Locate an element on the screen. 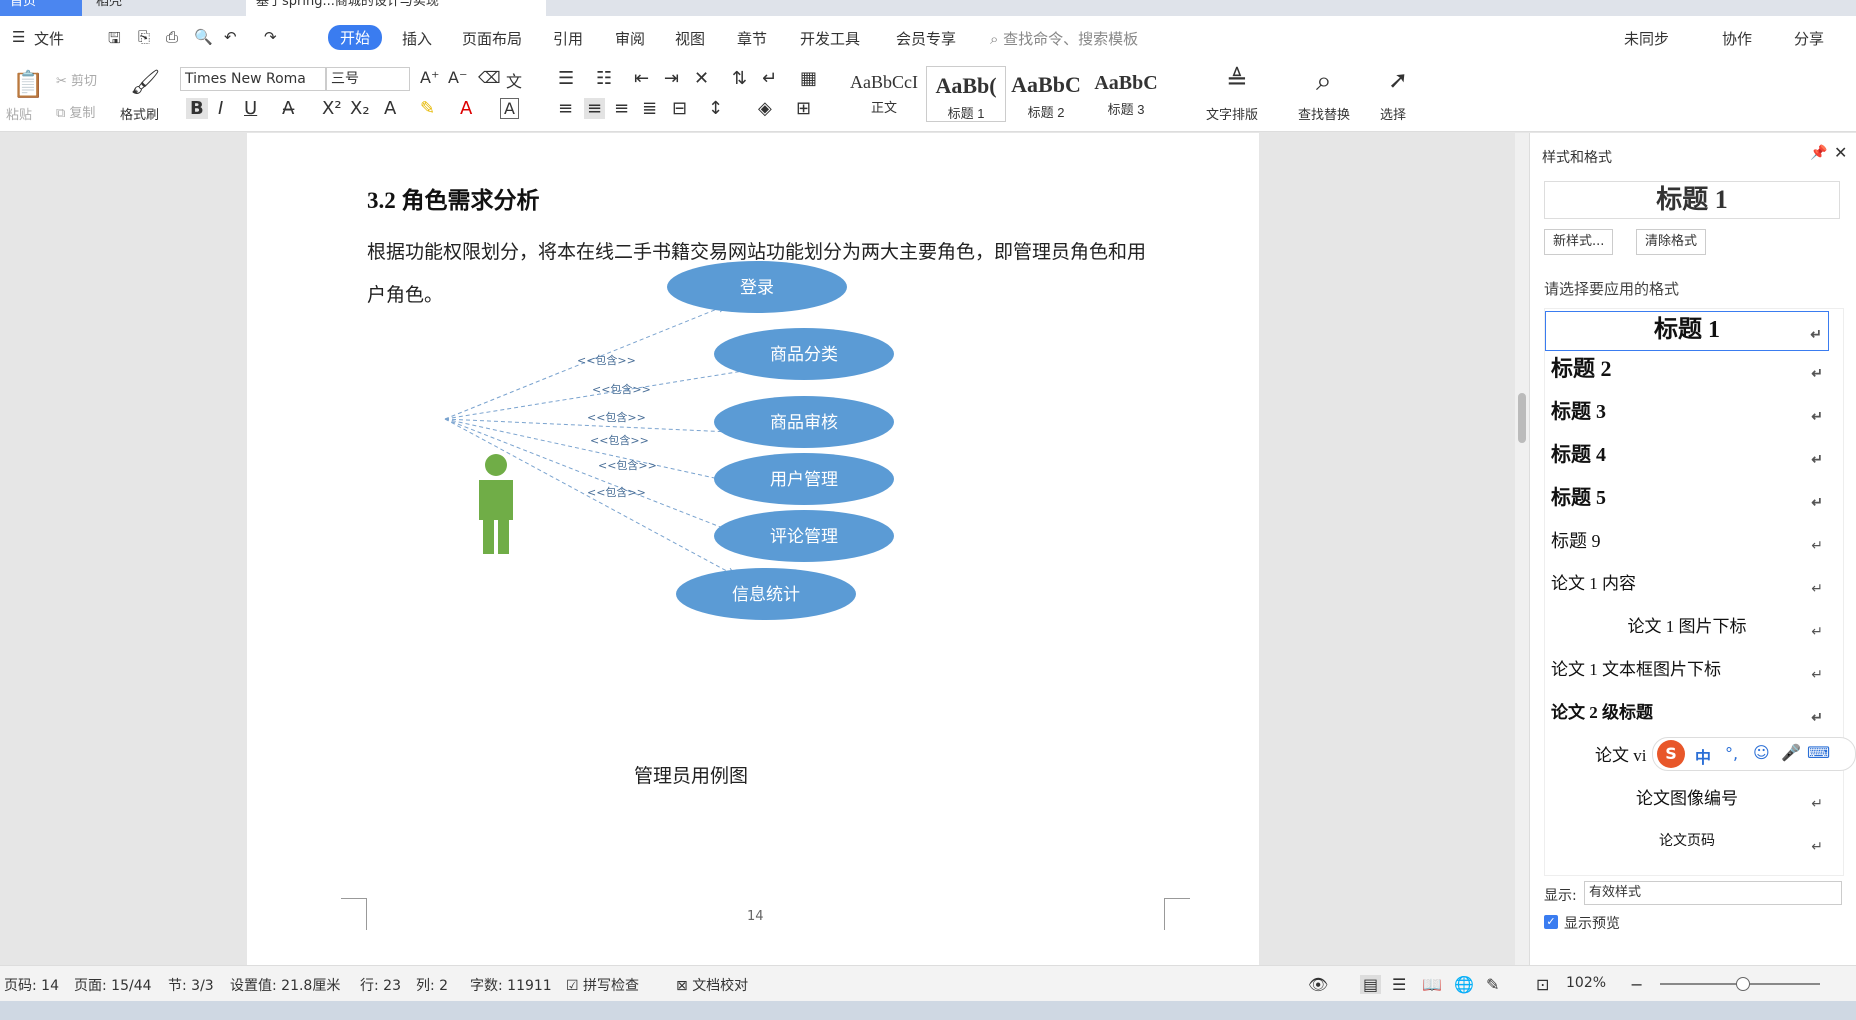 The image size is (1856, 1020). style-heading2: AaBbC 标题 2 is located at coordinates (1046, 94).